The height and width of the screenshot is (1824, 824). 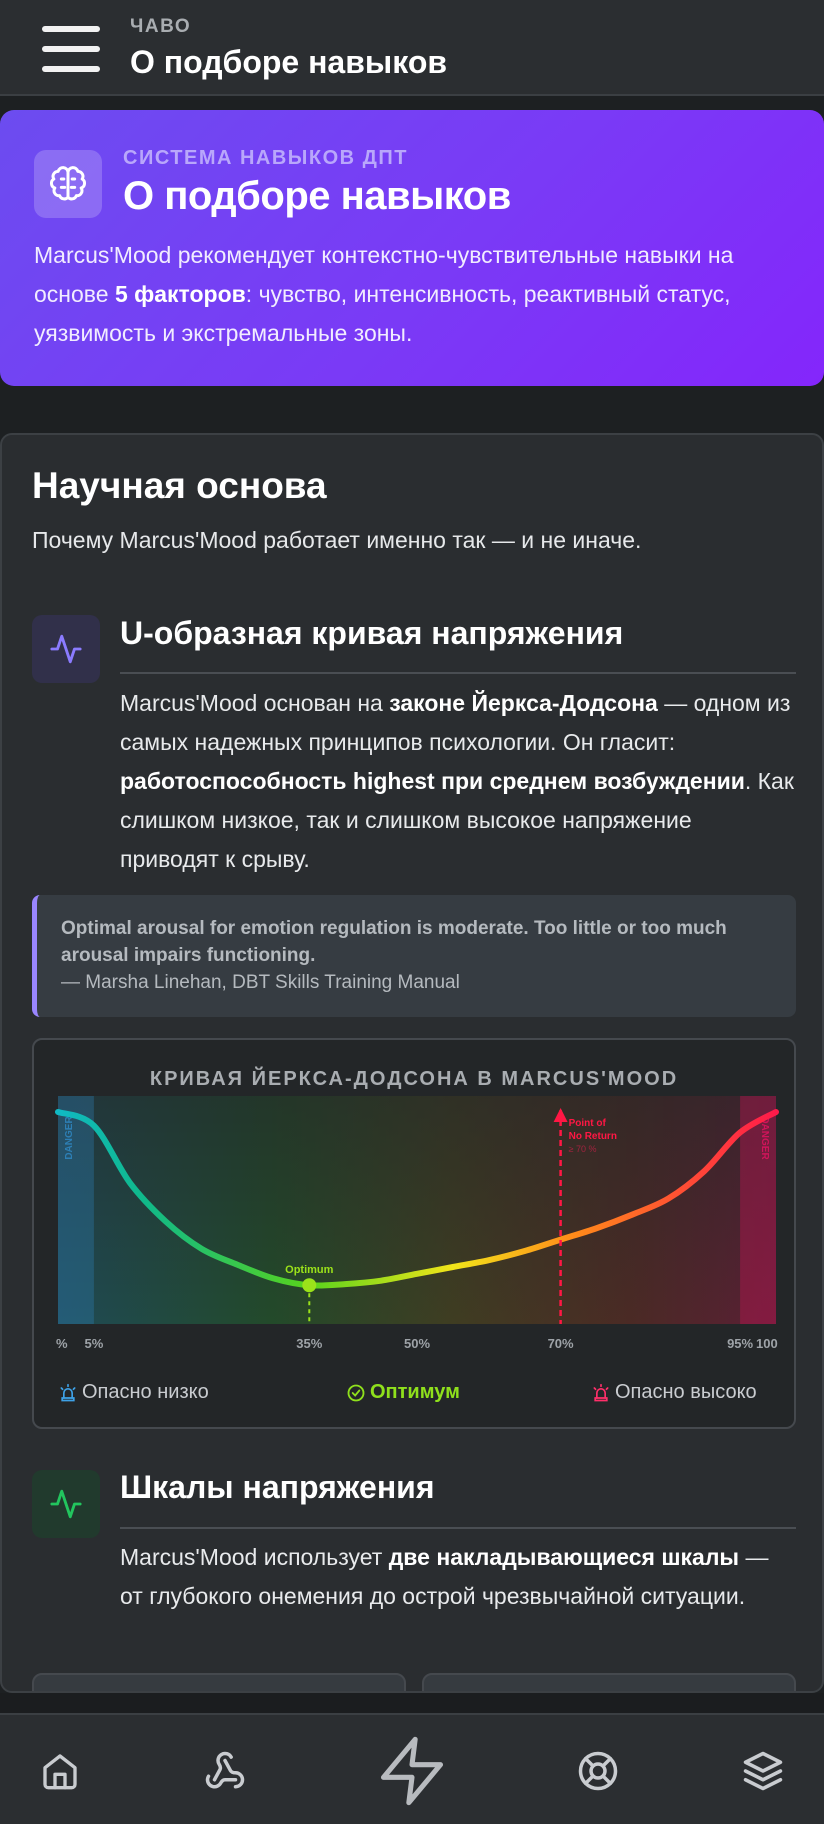 I want to click on legend-optimum: Оптимум, so click(x=403, y=1392).